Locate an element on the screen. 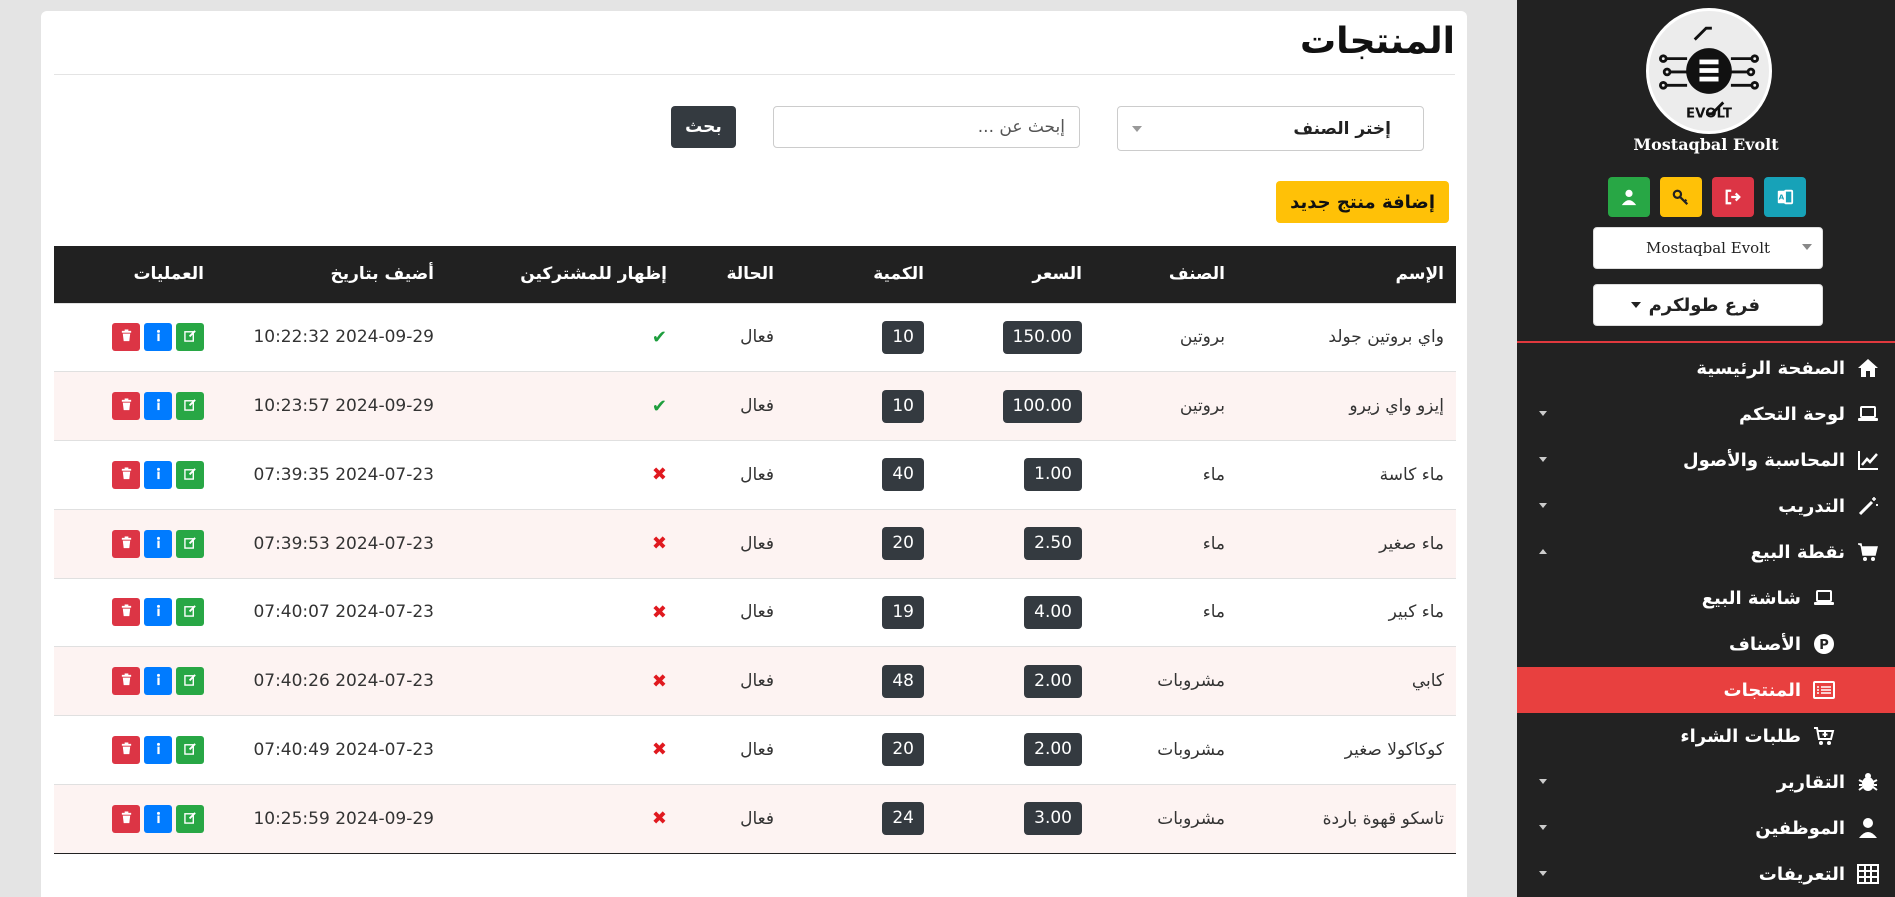 This screenshot has height=897, width=1895. sidebar-item-8: طلبات الشراء is located at coordinates (1706, 736).